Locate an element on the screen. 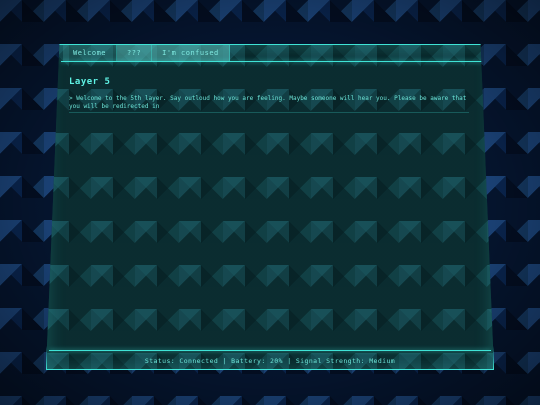  status-divider is located at coordinates (270, 350).